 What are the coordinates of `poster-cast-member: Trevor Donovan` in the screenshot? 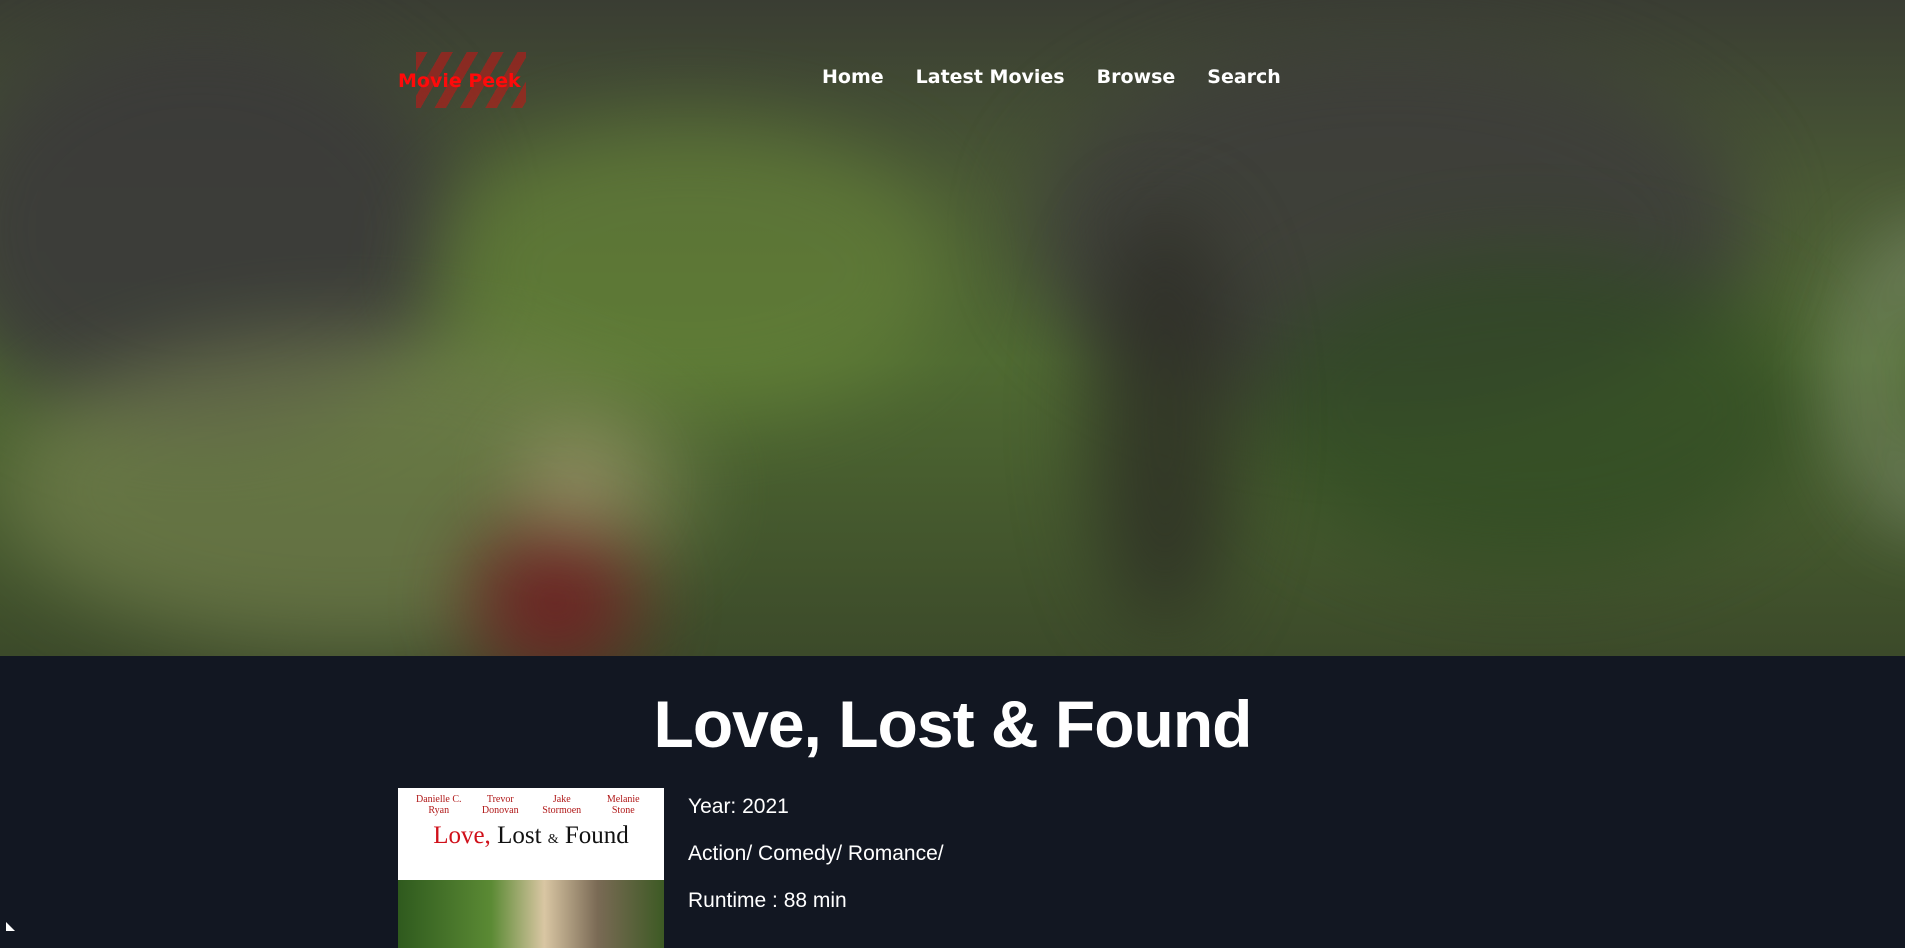 It's located at (500, 805).